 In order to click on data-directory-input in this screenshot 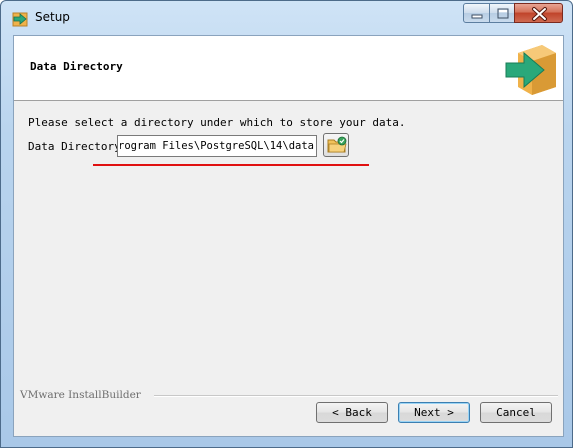, I will do `click(217, 146)`.